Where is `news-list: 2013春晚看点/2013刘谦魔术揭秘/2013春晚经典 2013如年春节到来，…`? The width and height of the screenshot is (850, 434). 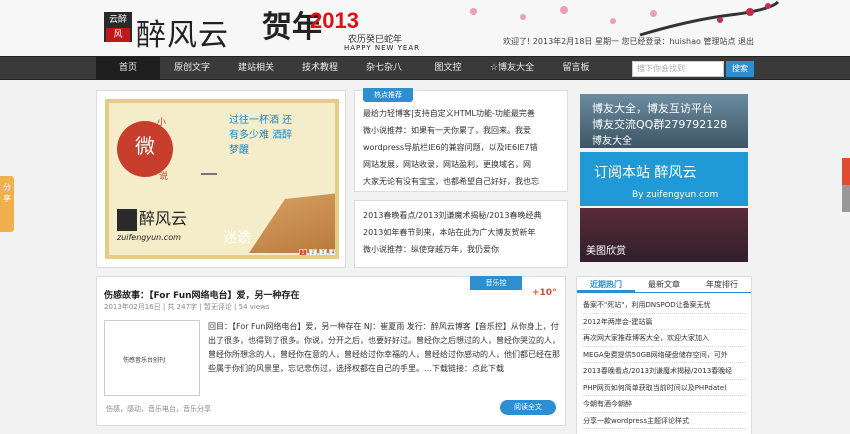 news-list: 2013春晚看点/2013刘谦魔术揭秘/2013春晚经典 2013如年春节到来，… is located at coordinates (463, 232).